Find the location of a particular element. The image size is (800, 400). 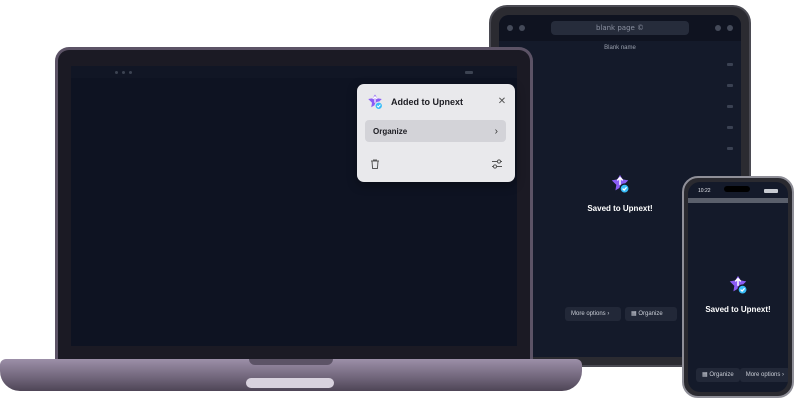

battery-icon is located at coordinates (771, 191).